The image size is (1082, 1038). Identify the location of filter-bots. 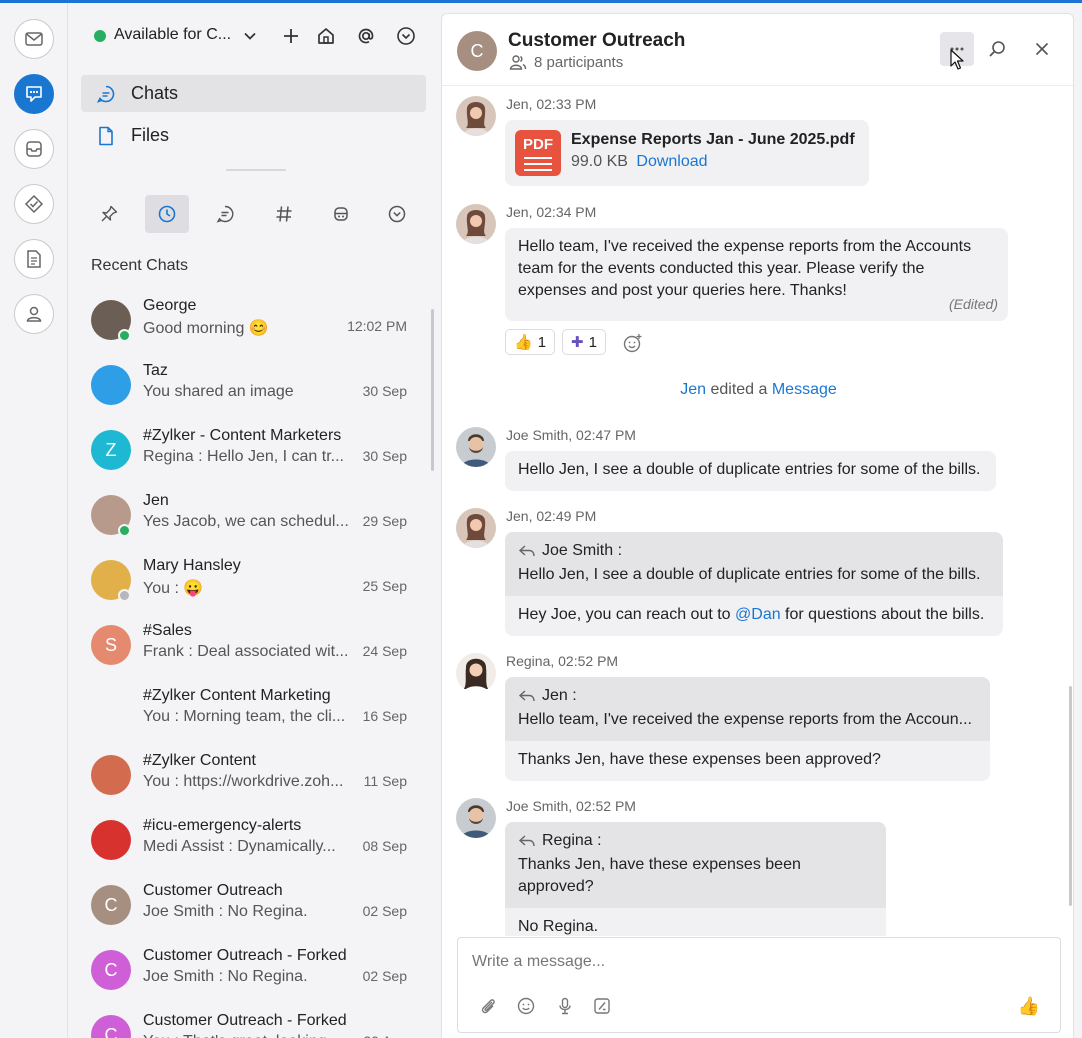
(341, 214).